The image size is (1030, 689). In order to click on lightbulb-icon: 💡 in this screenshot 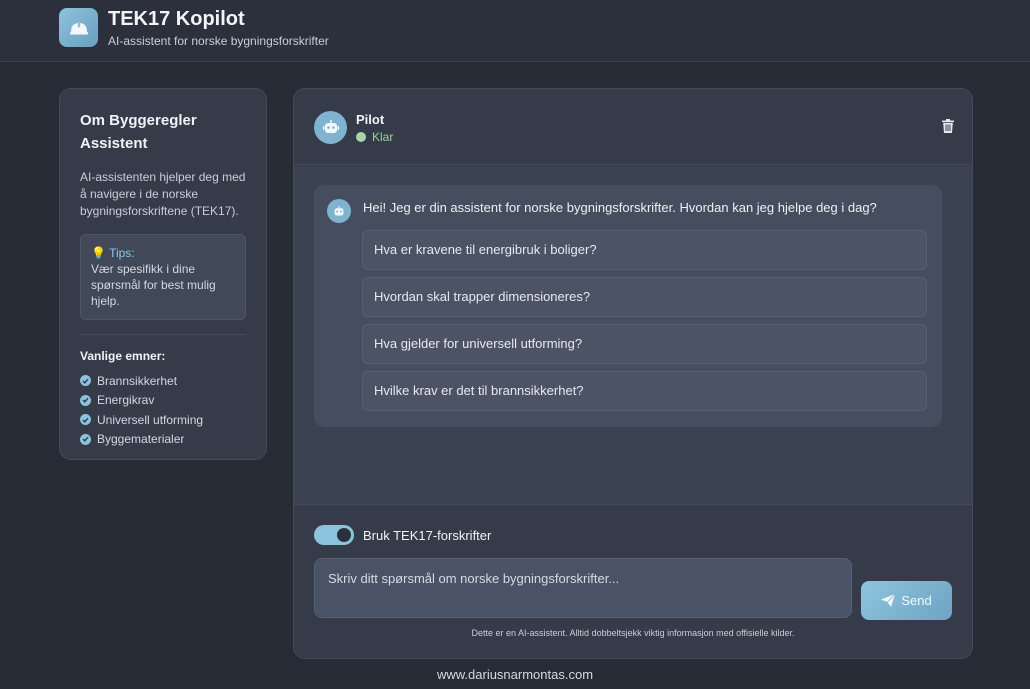, I will do `click(98, 253)`.